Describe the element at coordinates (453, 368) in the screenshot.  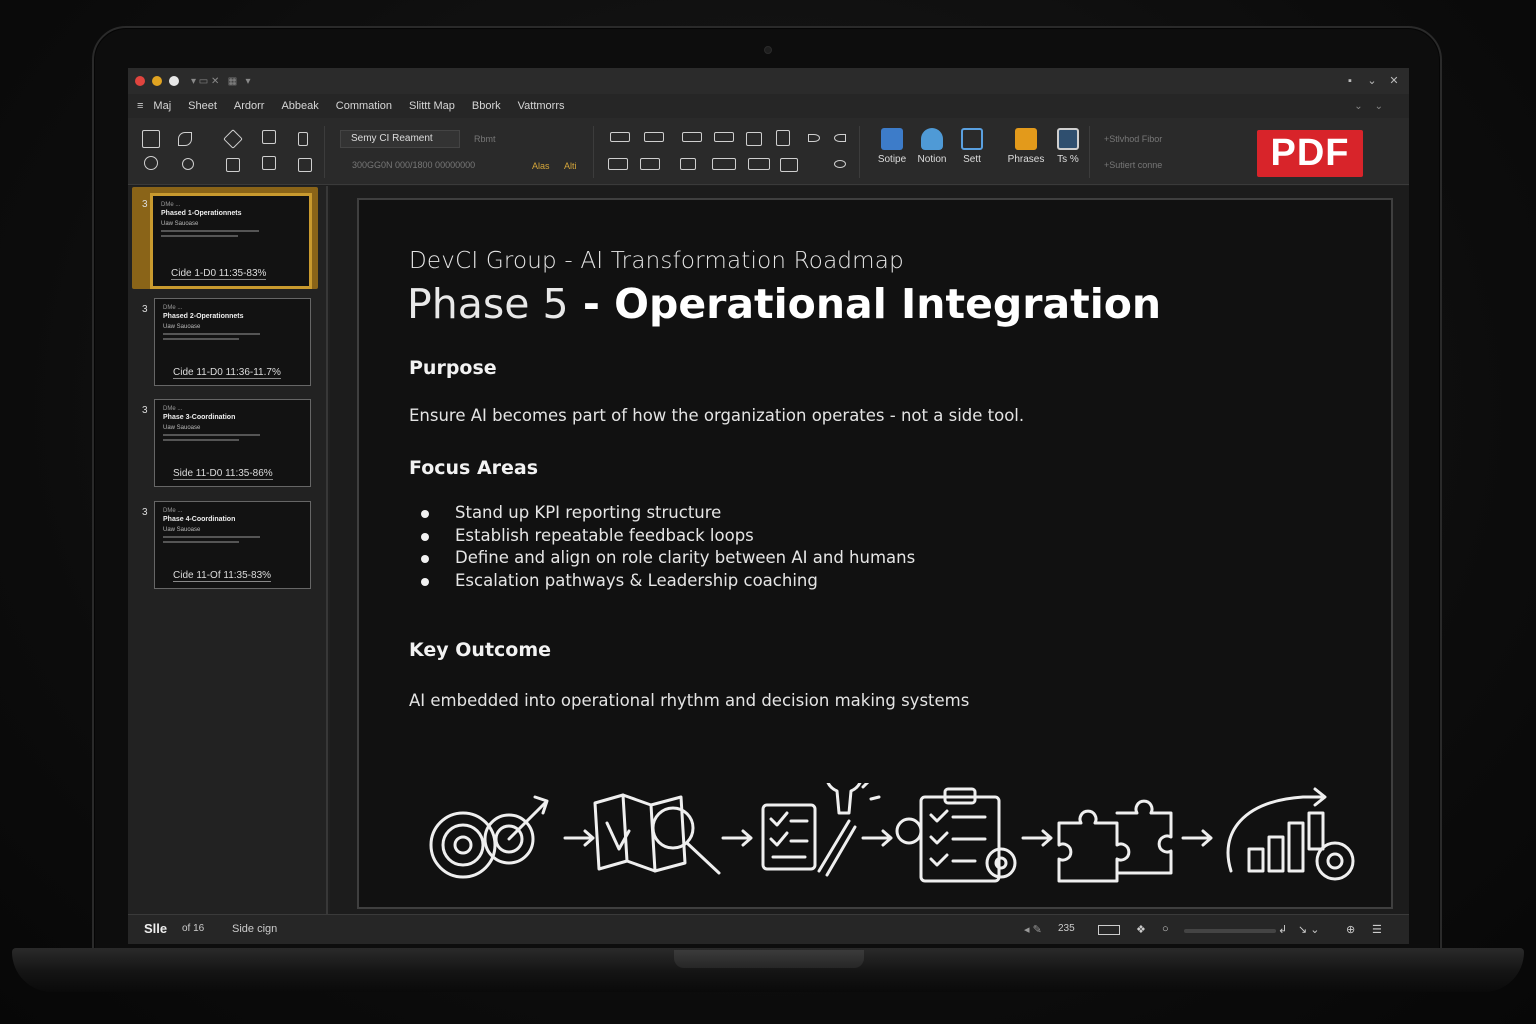
I see `purpose-heading: Purpose` at that location.